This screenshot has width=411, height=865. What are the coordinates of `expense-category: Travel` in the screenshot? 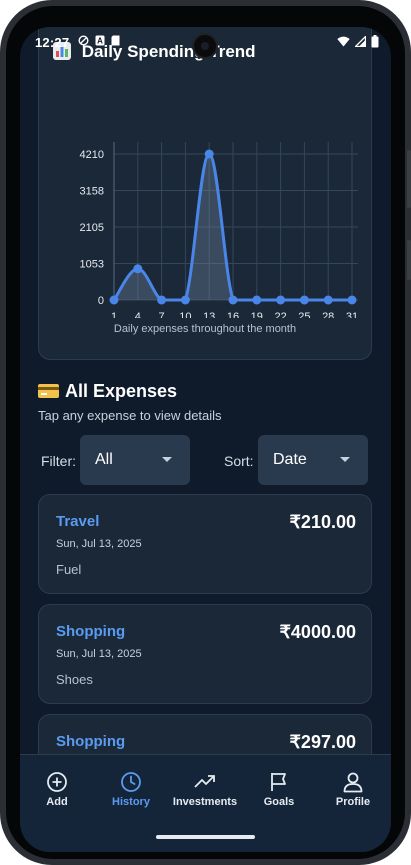 It's located at (78, 521).